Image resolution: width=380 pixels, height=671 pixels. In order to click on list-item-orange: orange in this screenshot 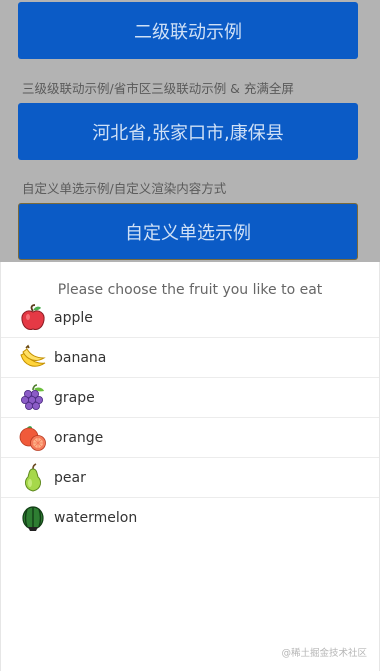, I will do `click(190, 438)`.